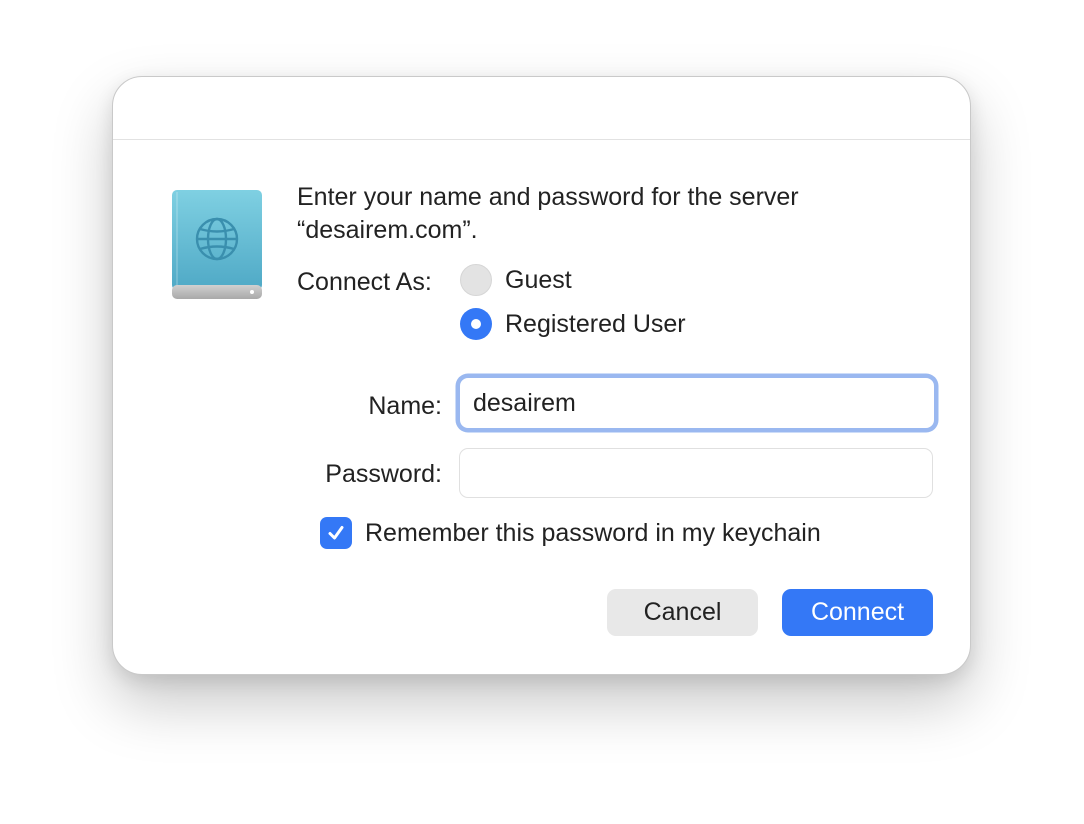 The width and height of the screenshot is (1084, 824). What do you see at coordinates (593, 533) in the screenshot?
I see `remember-password-label: Remember this password in my keychain` at bounding box center [593, 533].